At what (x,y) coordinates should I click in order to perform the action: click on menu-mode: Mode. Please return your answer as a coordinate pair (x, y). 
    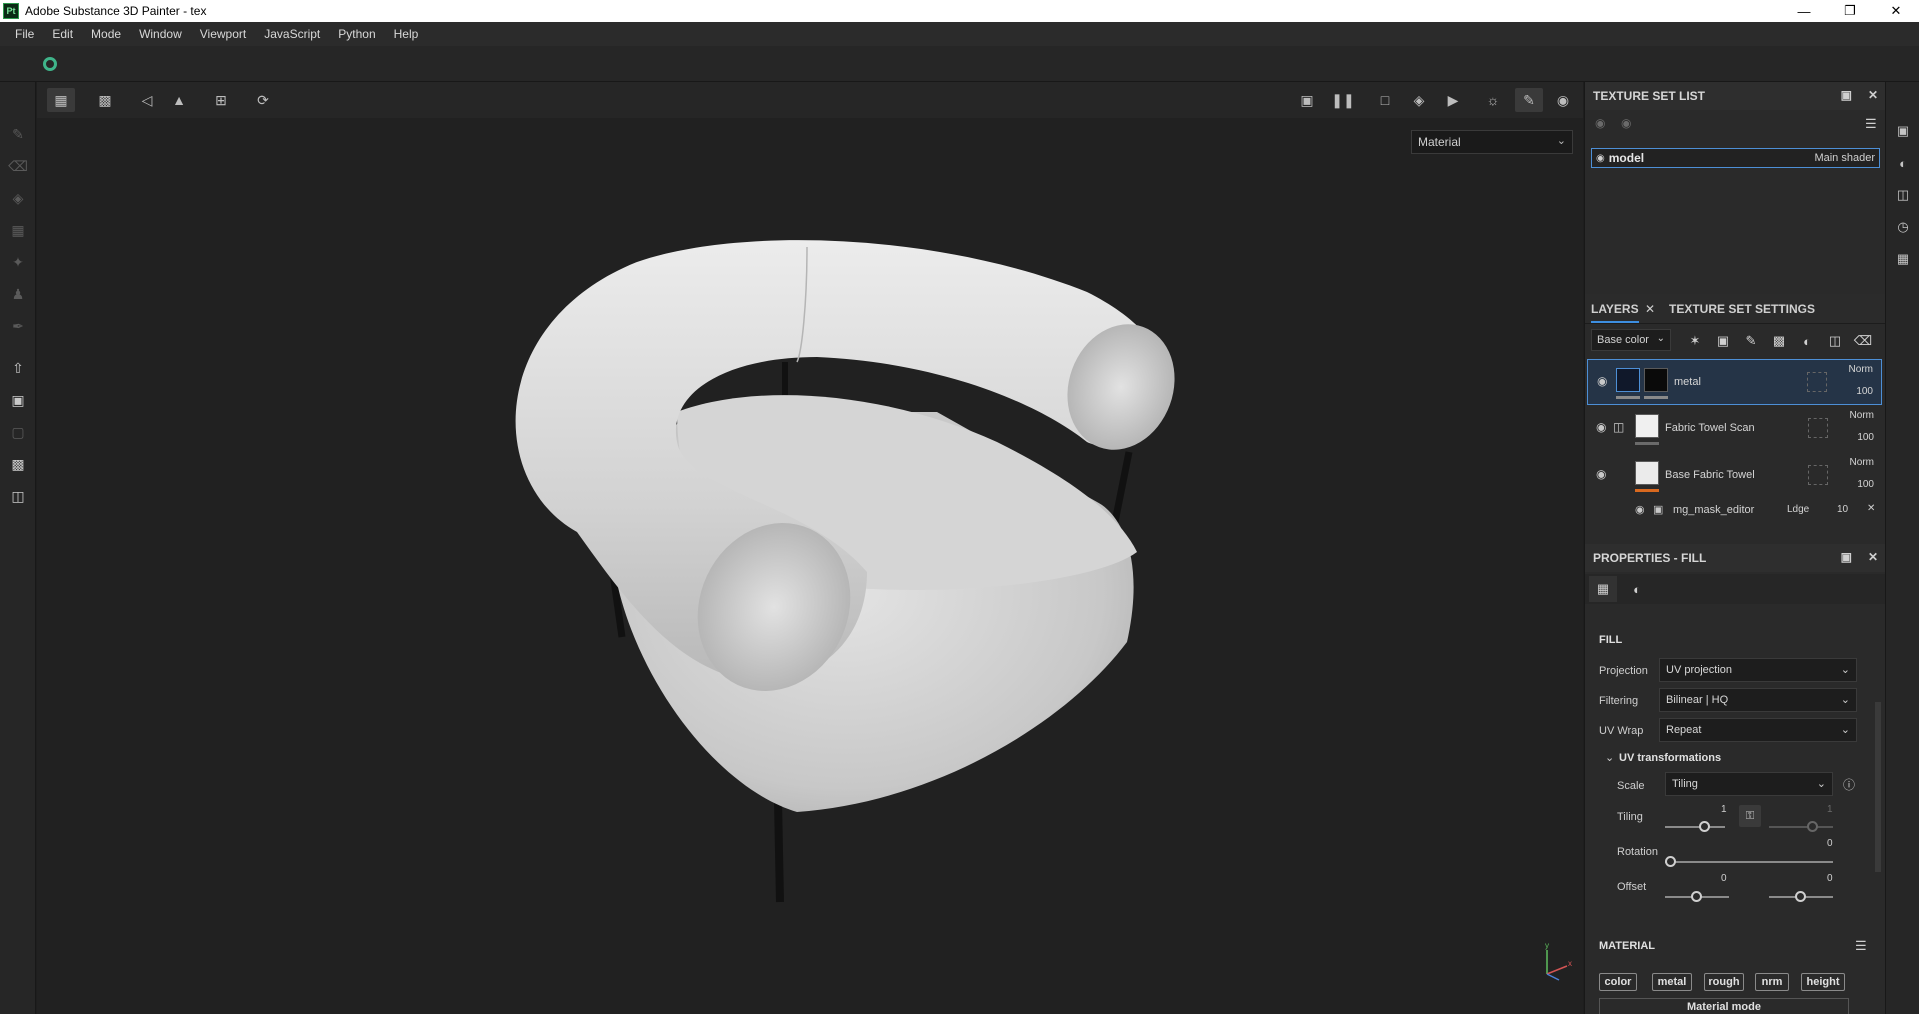
    Looking at the image, I should click on (106, 34).